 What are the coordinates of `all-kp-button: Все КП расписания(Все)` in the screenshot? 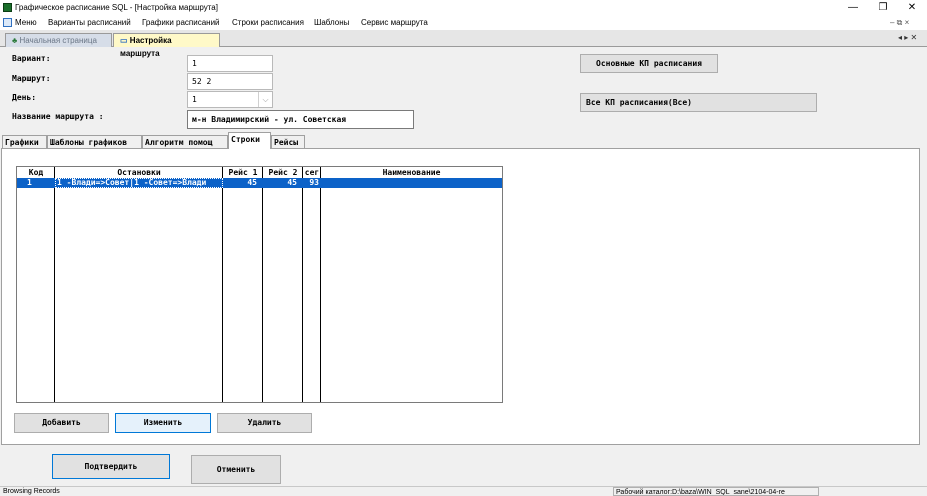 It's located at (698, 102).